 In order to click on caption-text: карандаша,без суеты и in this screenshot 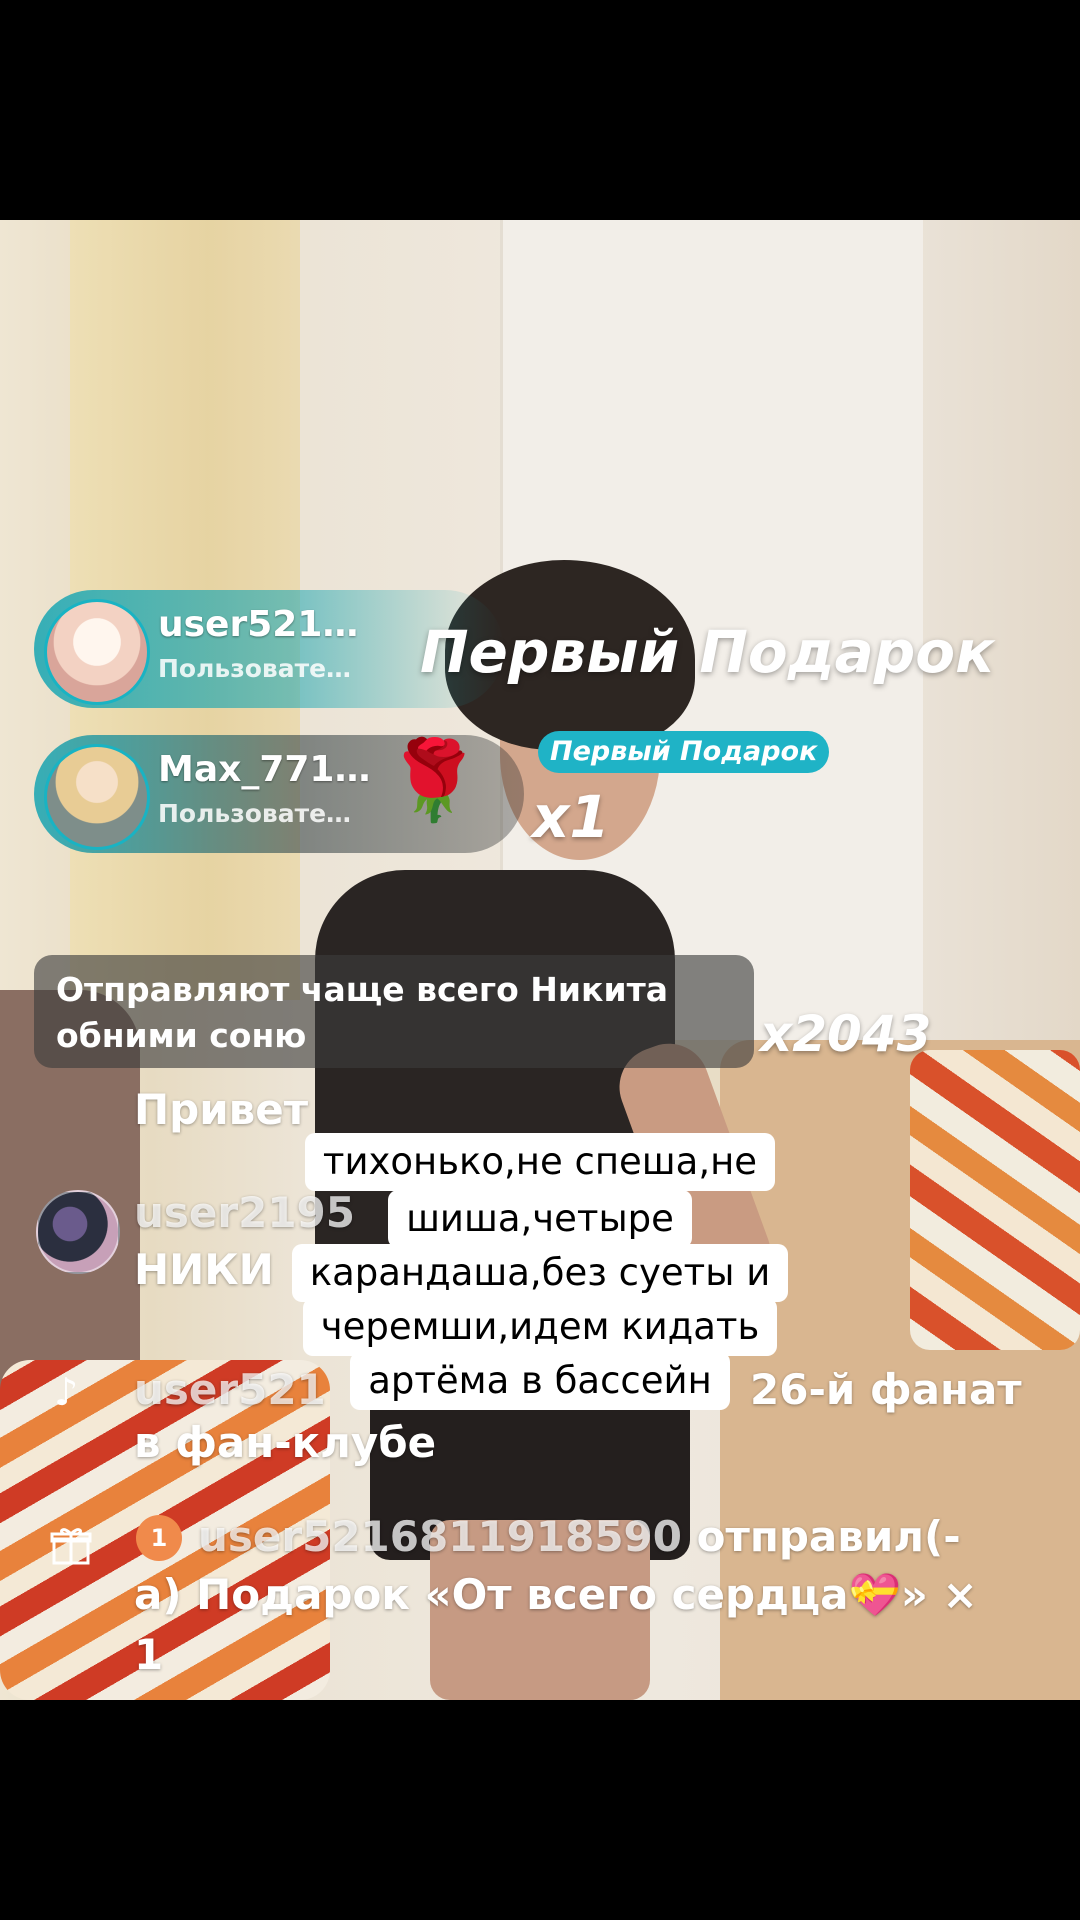, I will do `click(540, 1273)`.